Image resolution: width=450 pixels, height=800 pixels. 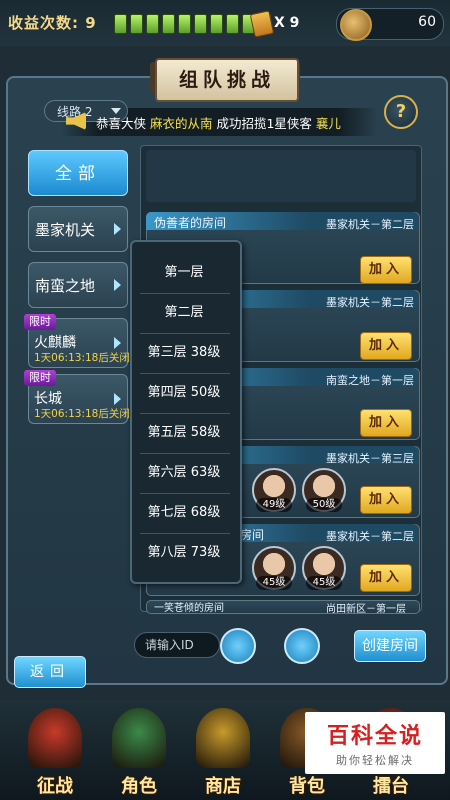 What do you see at coordinates (192, 24) in the screenshot?
I see `energy-bar` at bounding box center [192, 24].